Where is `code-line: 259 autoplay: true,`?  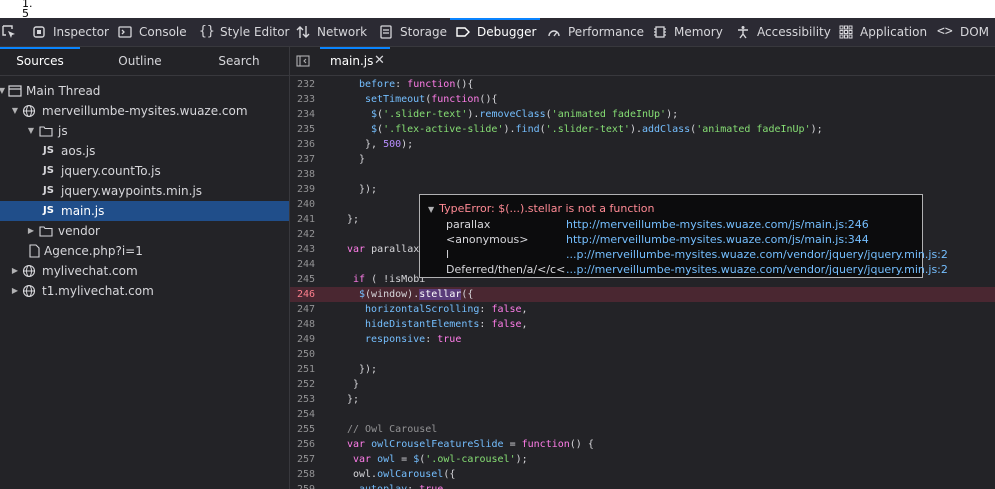
code-line: 259 autoplay: true, is located at coordinates (642, 485).